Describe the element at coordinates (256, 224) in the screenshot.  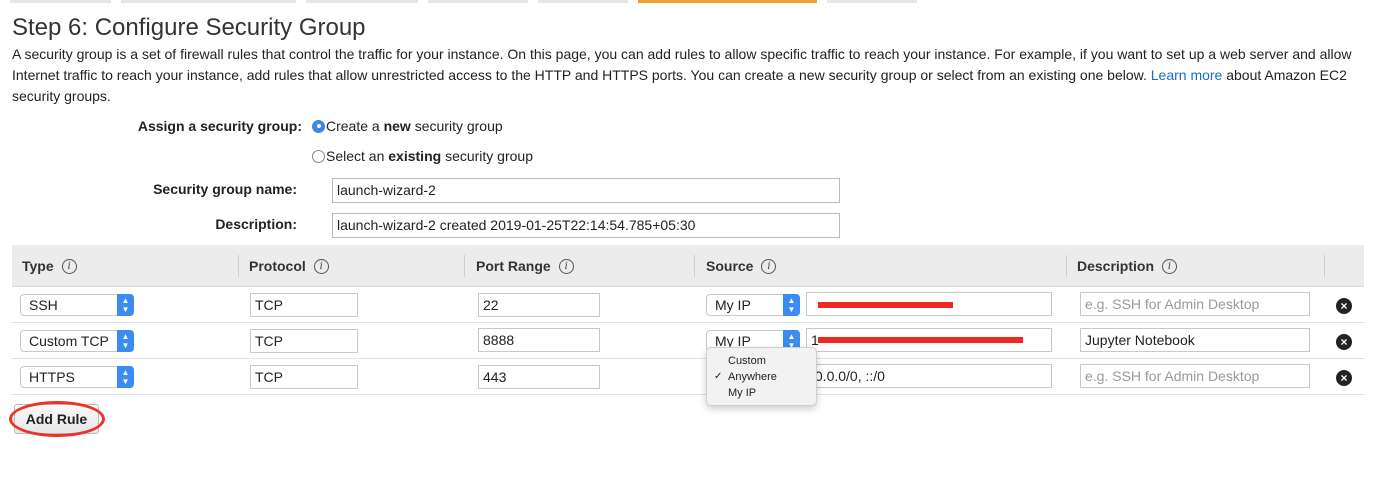
I see `sg-description-label: Description:` at that location.